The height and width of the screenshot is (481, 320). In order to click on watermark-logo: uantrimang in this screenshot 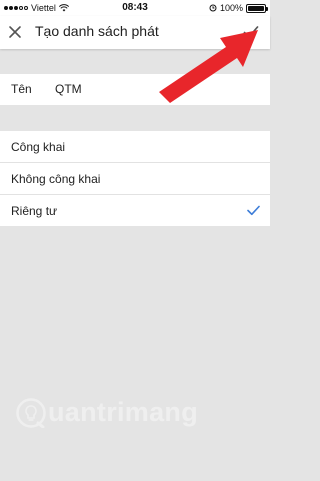, I will do `click(107, 412)`.